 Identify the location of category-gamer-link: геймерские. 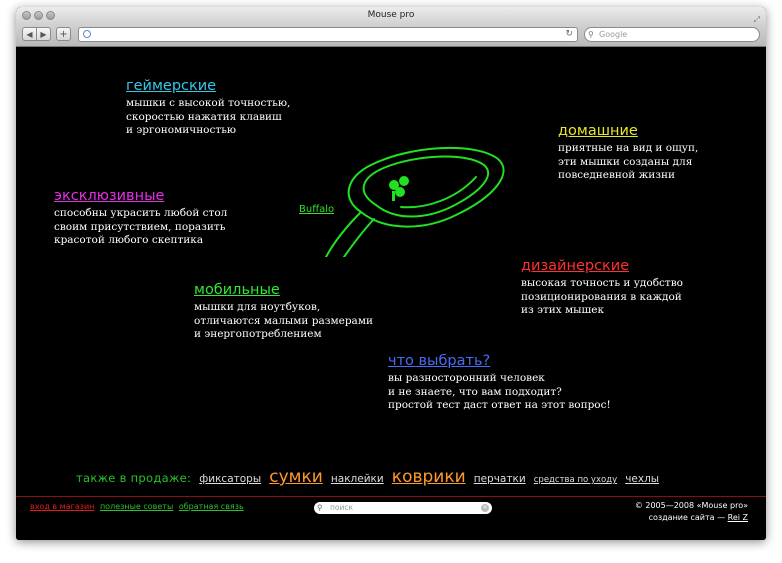
(208, 86).